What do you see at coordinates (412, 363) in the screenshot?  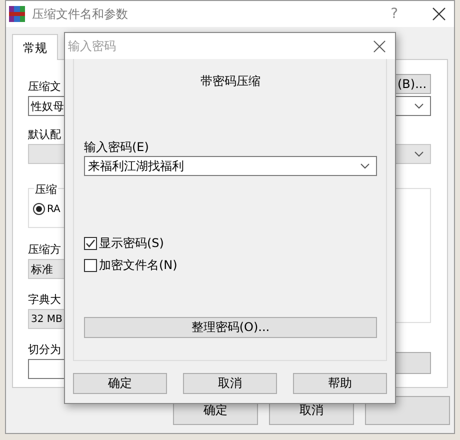 I see `set-button` at bounding box center [412, 363].